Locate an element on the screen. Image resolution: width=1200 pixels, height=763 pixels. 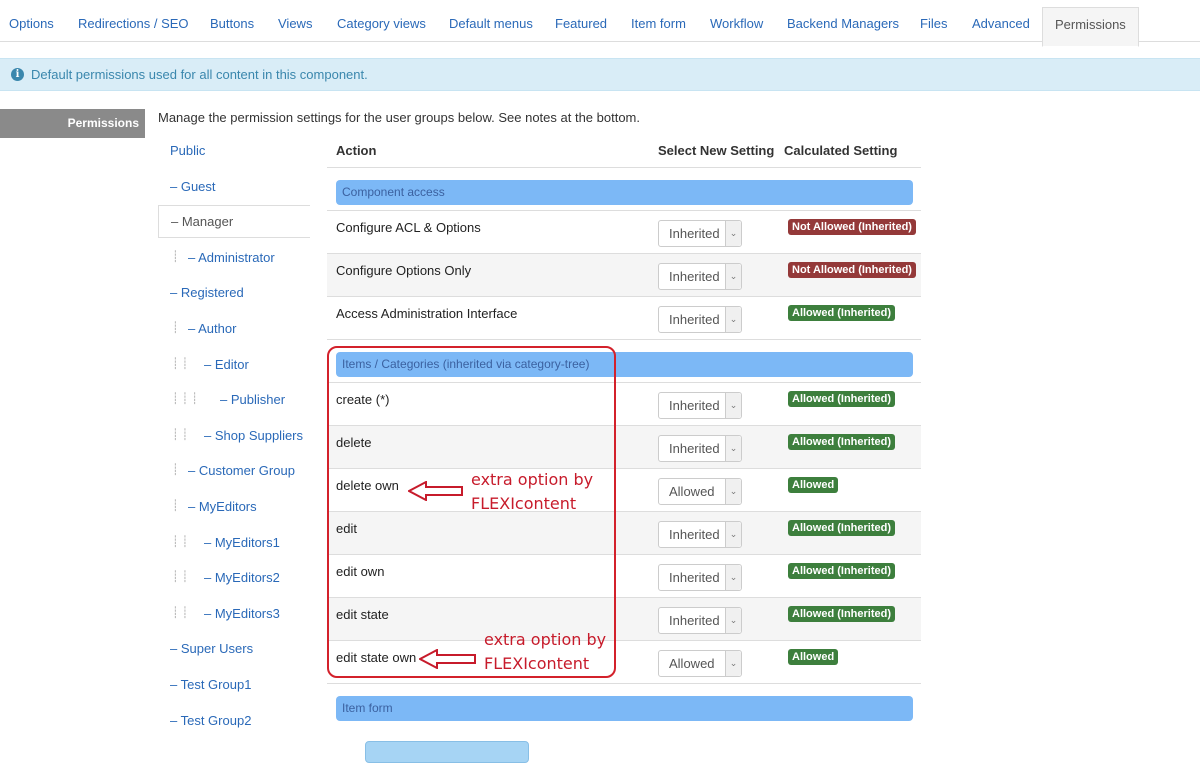
group-item: – Test Group1 is located at coordinates (234, 684).